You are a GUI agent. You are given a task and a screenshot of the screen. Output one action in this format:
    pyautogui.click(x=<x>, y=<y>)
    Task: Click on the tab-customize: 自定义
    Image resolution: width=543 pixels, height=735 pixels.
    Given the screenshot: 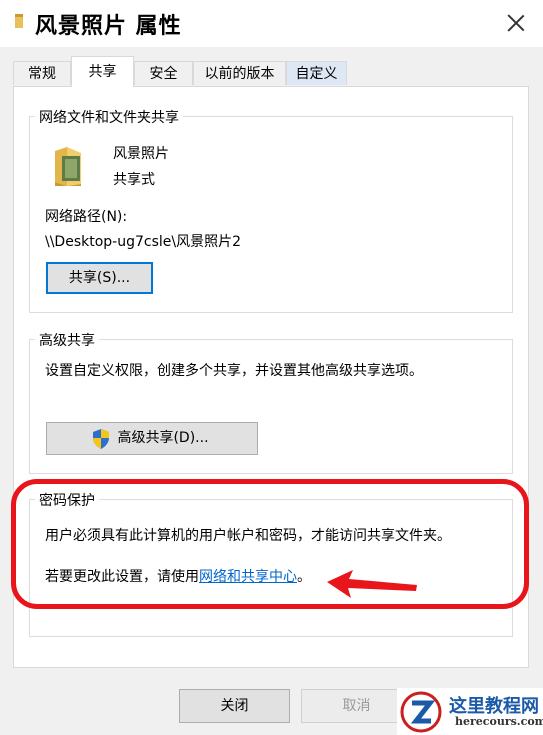 What is the action you would take?
    pyautogui.click(x=316, y=73)
    